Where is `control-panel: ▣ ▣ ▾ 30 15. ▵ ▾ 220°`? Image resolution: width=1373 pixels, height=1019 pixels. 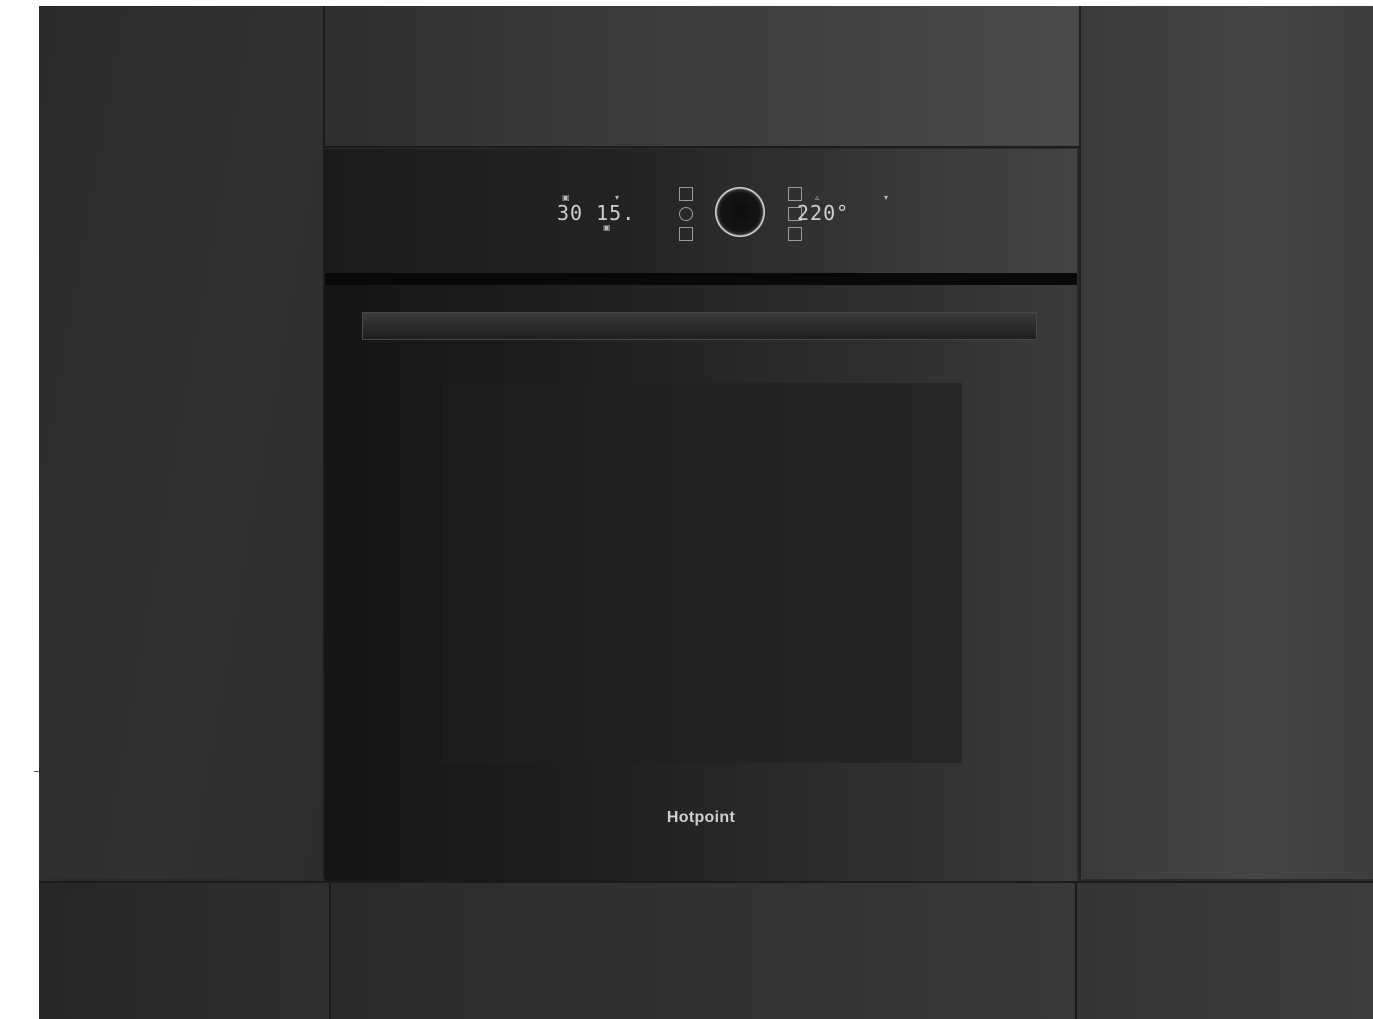
control-panel: ▣ ▣ ▾ 30 15. ▵ ▾ 220° is located at coordinates (701, 212).